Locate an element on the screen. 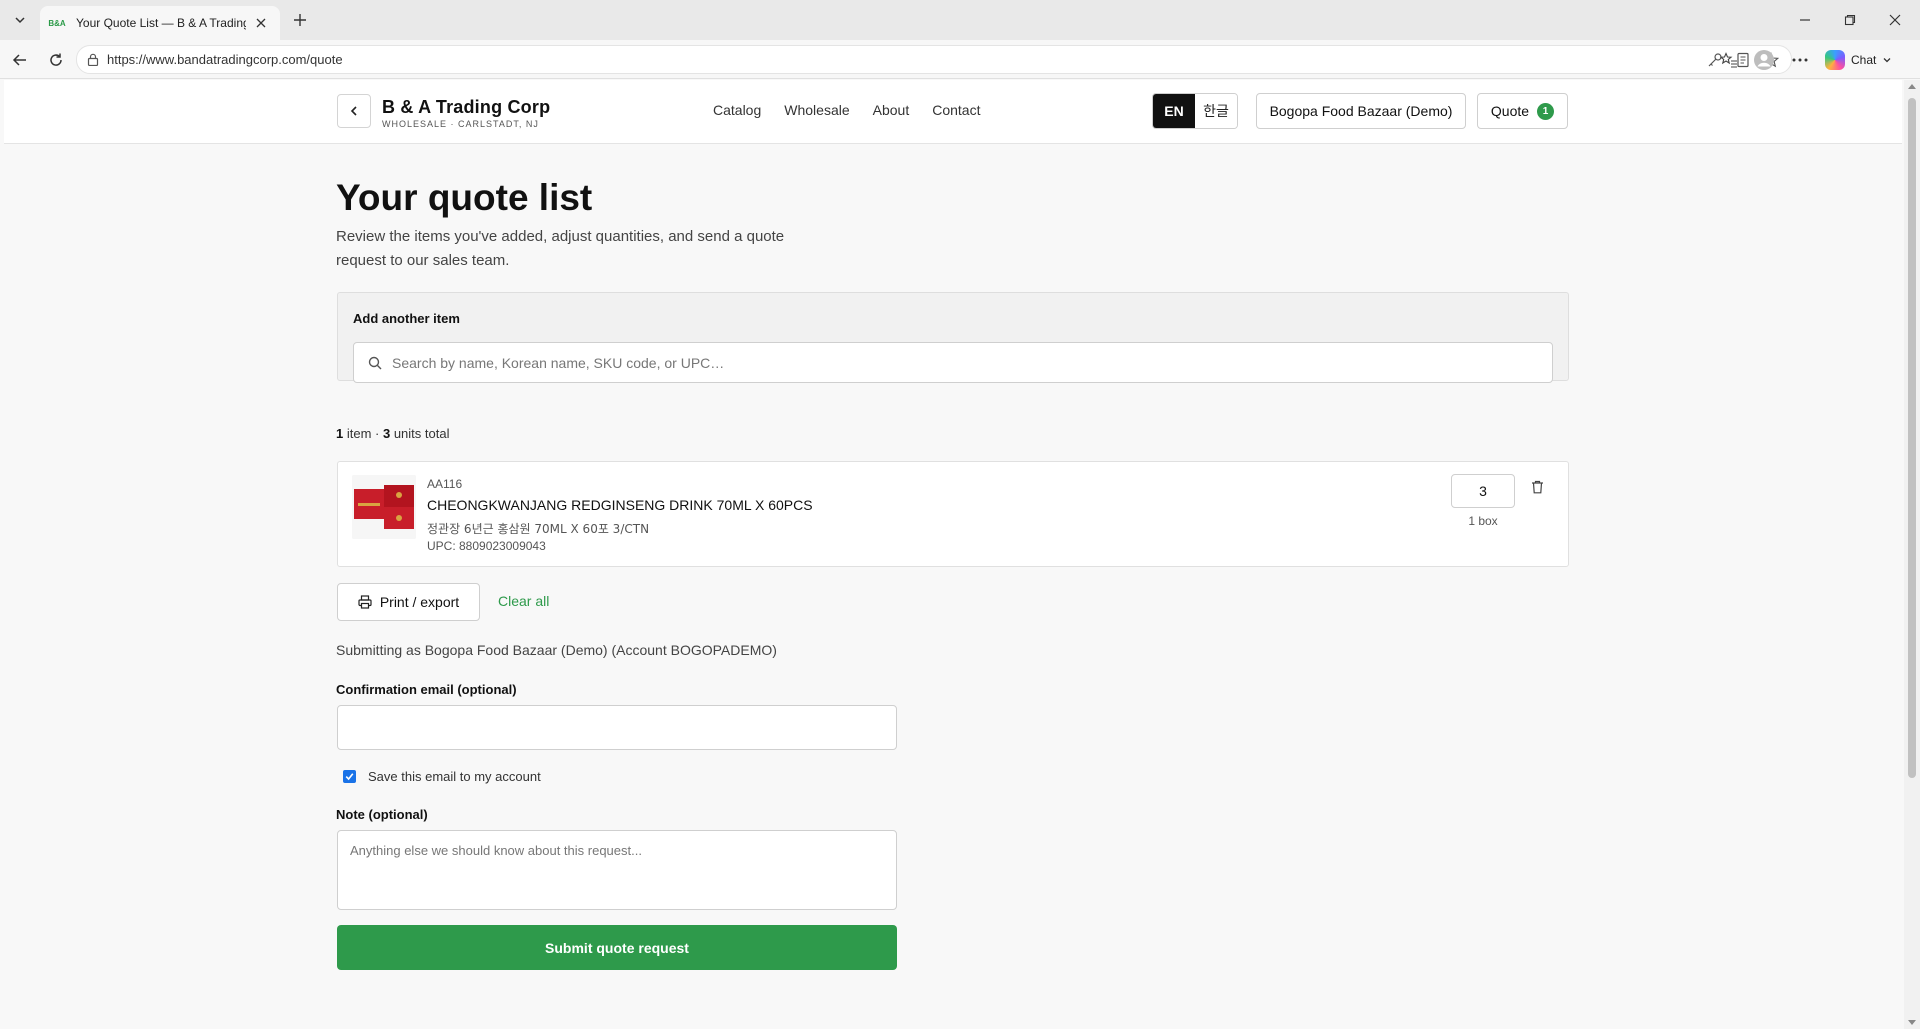 The image size is (1920, 1029). lock-icon is located at coordinates (93, 59).